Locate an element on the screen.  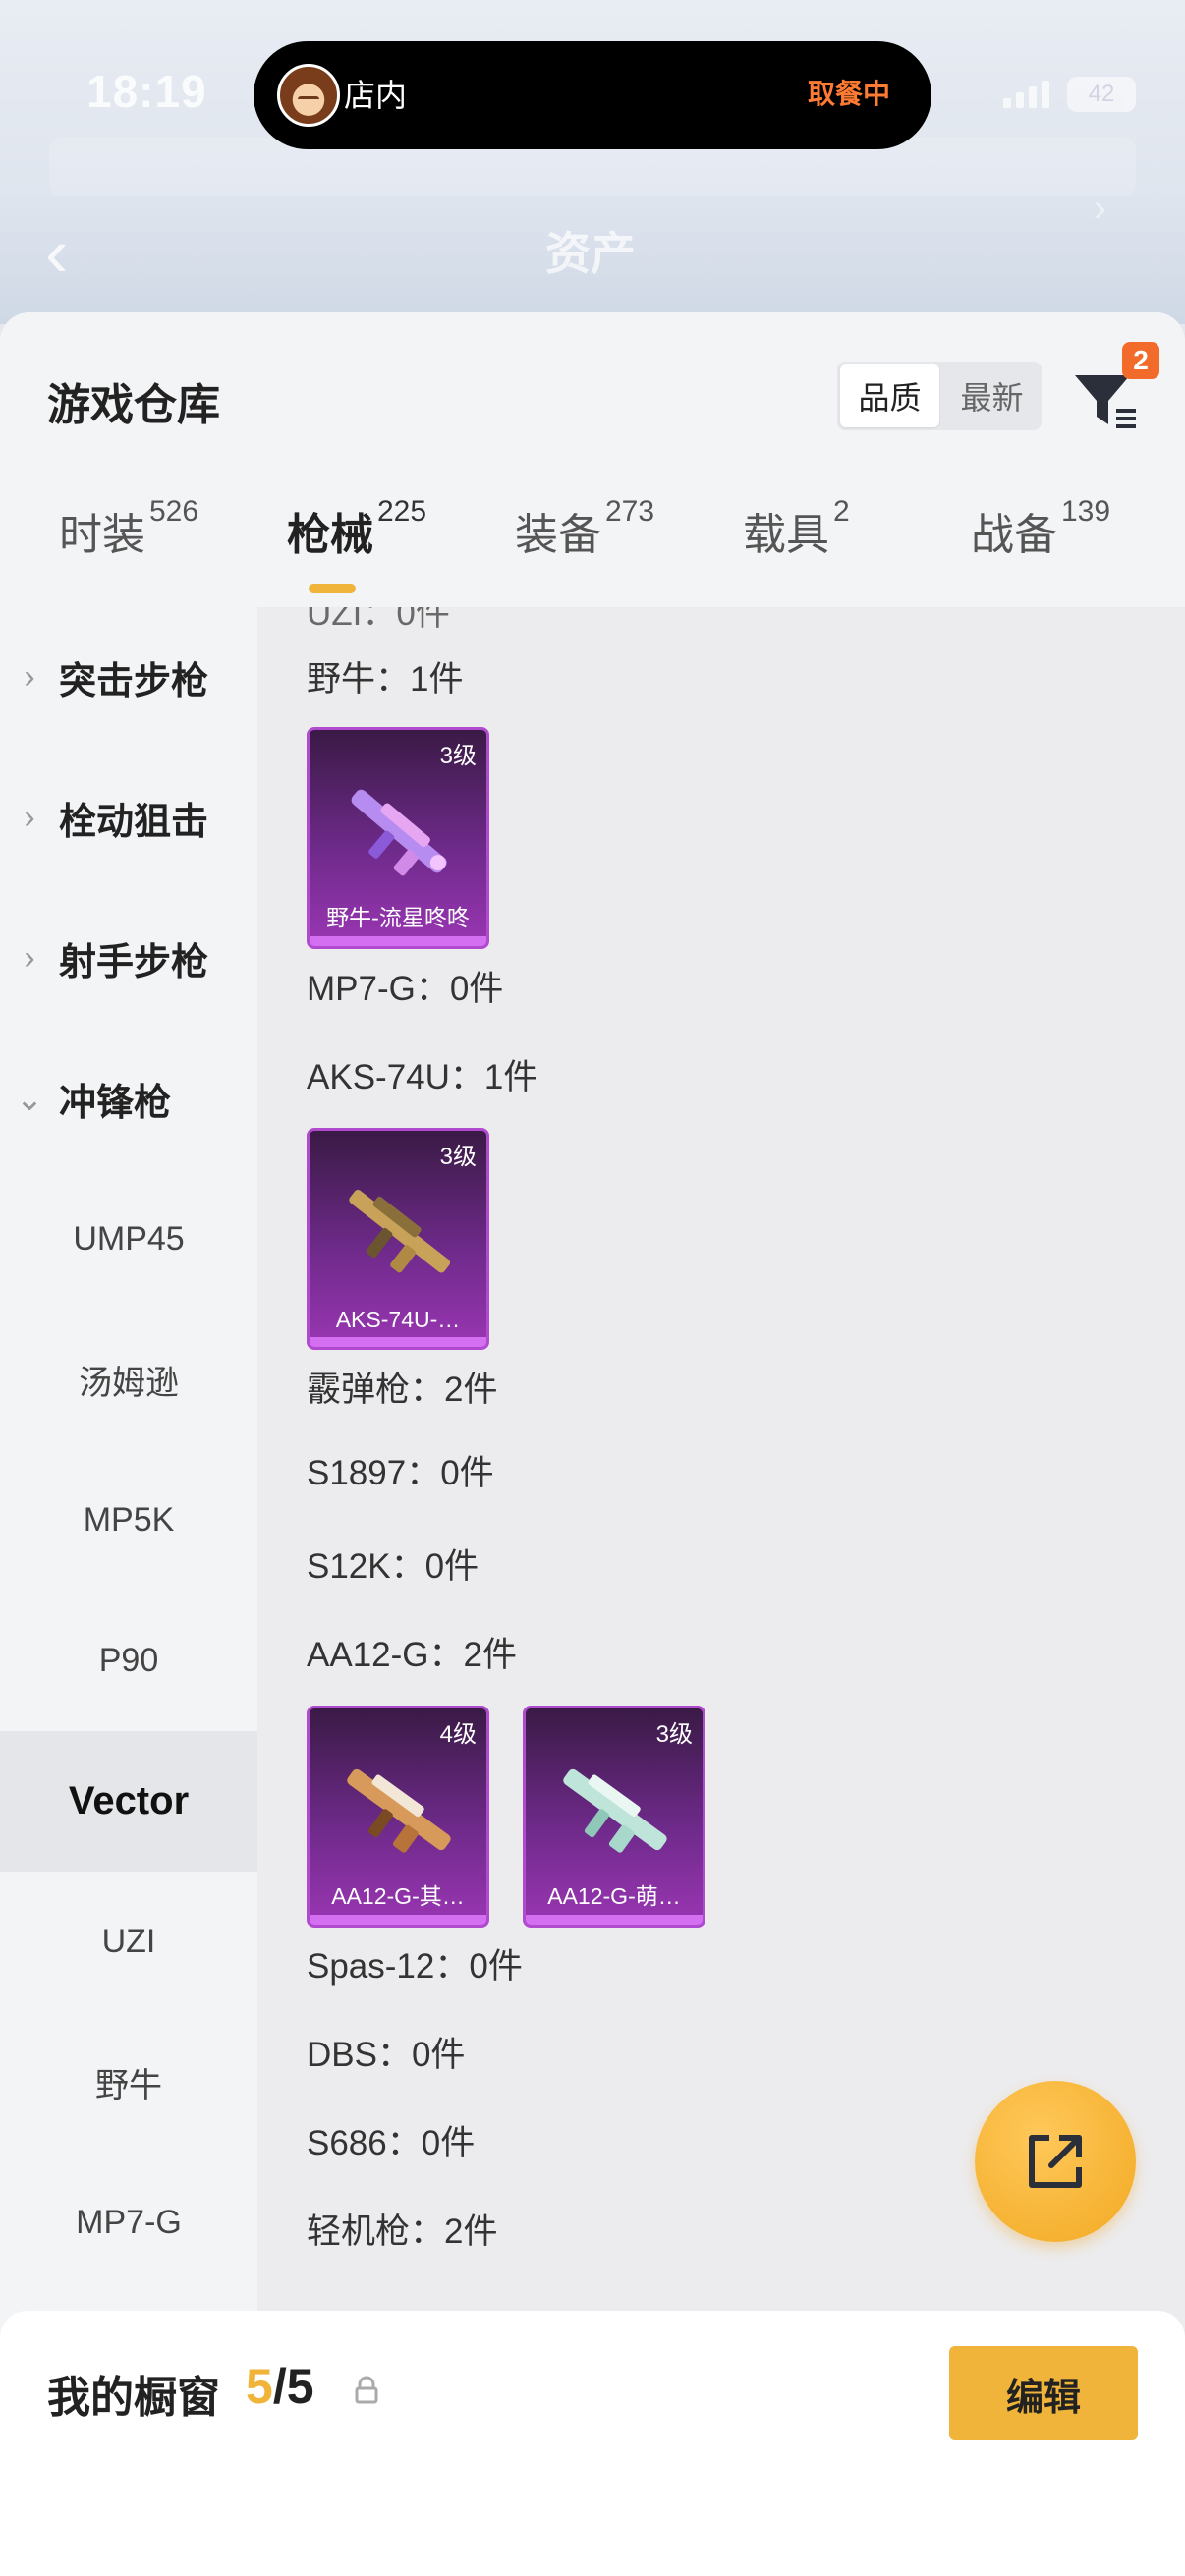
share-button is located at coordinates (1056, 2161).